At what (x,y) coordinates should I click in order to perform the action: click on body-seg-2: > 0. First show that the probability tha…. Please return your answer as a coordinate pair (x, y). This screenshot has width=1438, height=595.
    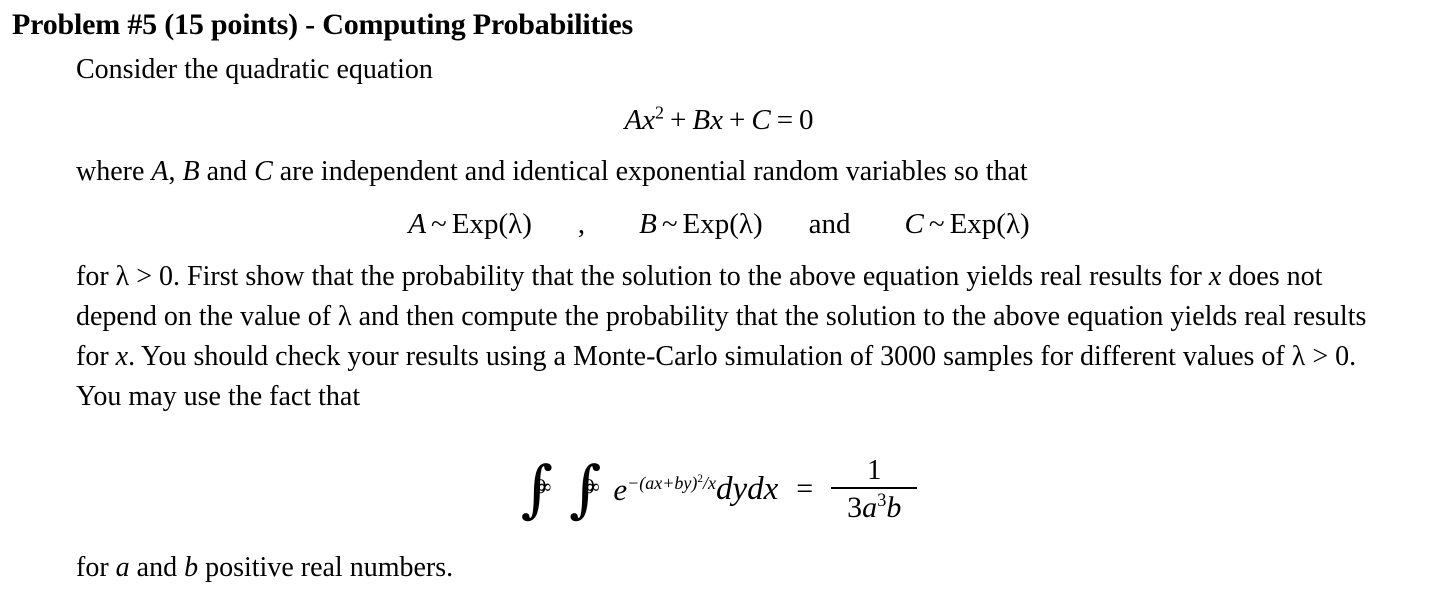
    Looking at the image, I should click on (669, 276).